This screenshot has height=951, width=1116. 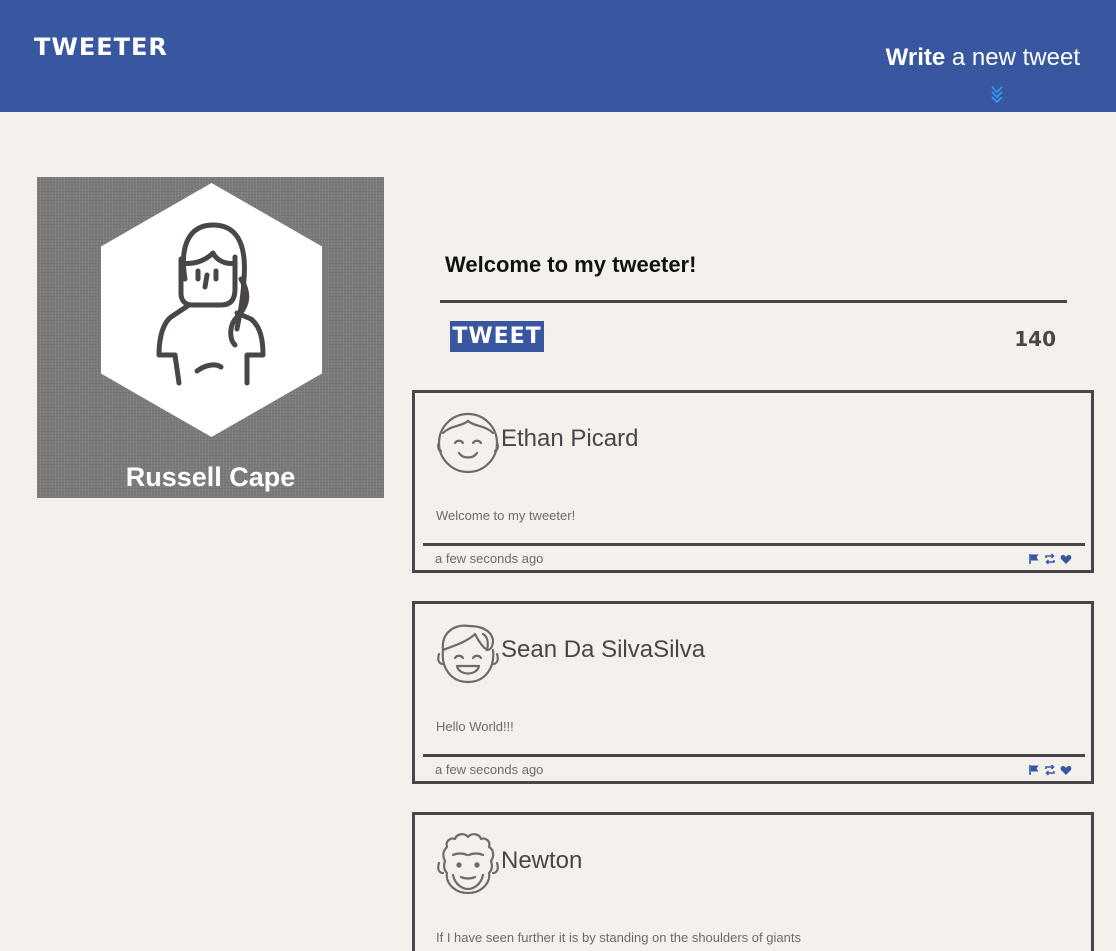 What do you see at coordinates (997, 94) in the screenshot?
I see `double-chevron-down-icon` at bounding box center [997, 94].